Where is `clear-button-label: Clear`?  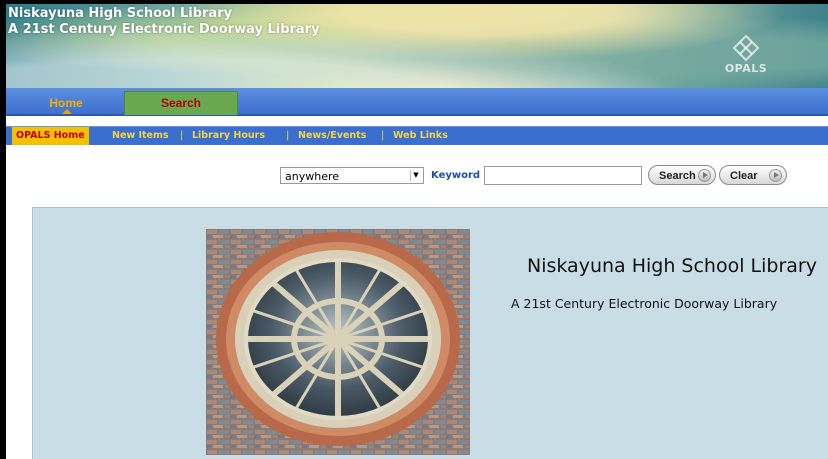 clear-button-label: Clear is located at coordinates (744, 176).